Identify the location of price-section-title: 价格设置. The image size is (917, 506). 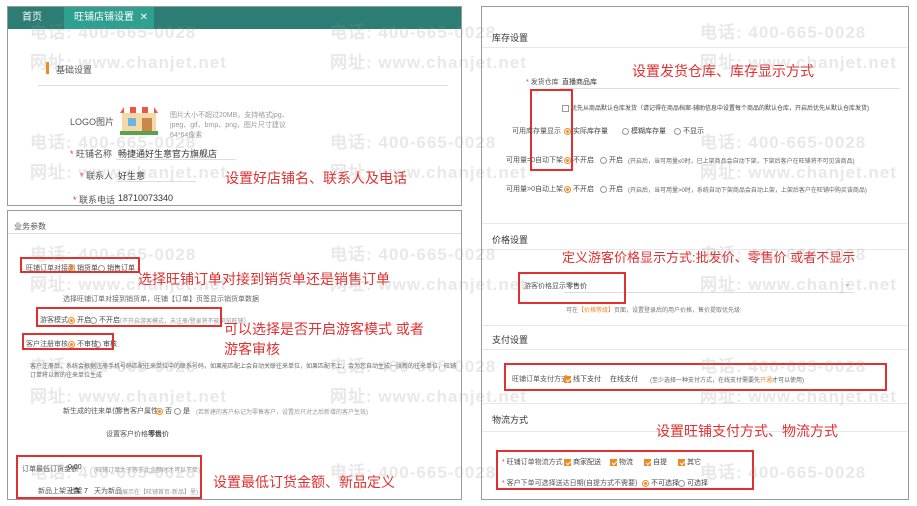
(510, 240).